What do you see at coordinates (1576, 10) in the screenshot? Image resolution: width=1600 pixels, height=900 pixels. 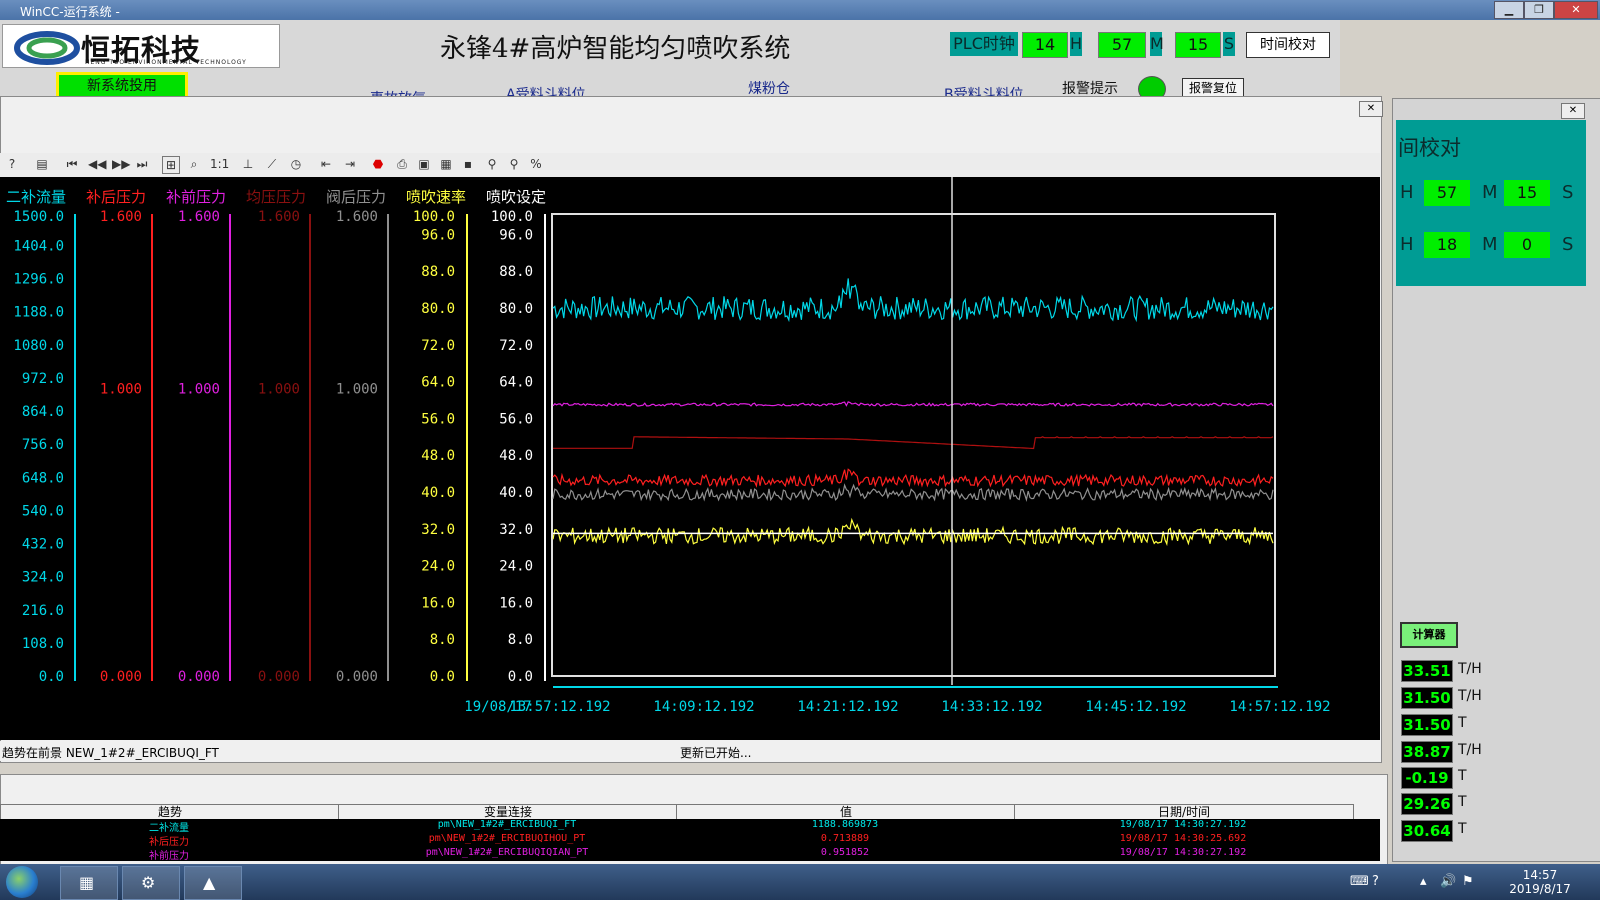 I see `close-button: ✕` at bounding box center [1576, 10].